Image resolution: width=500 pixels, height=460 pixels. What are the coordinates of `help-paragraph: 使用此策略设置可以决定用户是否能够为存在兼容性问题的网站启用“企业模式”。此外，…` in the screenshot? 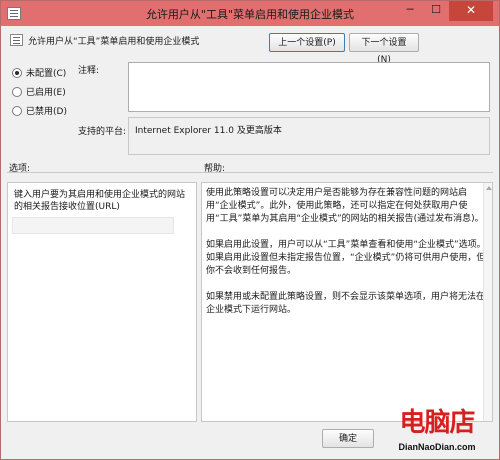 It's located at (345, 206).